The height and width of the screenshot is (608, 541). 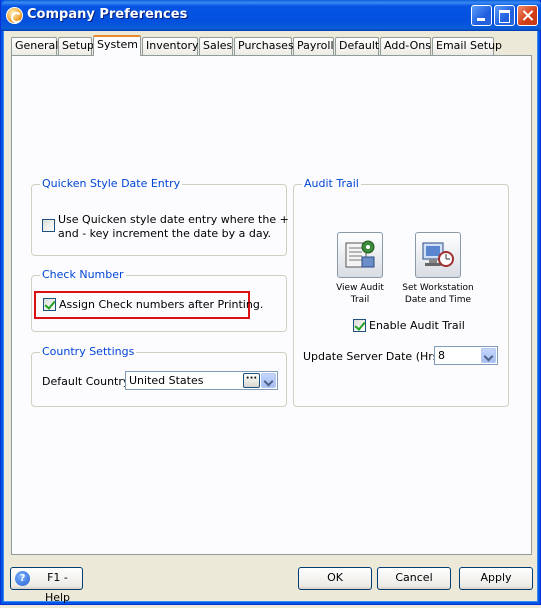 What do you see at coordinates (49, 304) in the screenshot?
I see `assign-check-numbers-checkbox` at bounding box center [49, 304].